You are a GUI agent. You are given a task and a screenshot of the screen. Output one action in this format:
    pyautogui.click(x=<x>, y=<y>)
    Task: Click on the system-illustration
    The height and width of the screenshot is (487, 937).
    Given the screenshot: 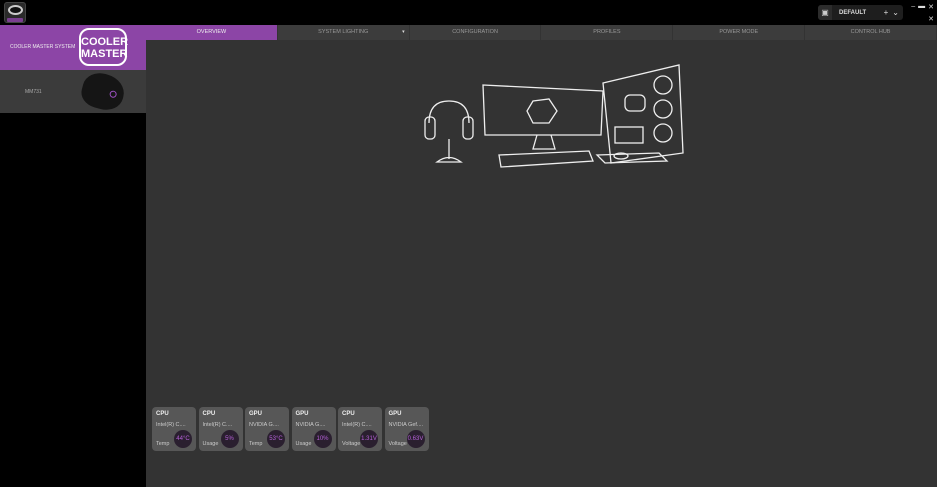 What is the action you would take?
    pyautogui.click(x=554, y=116)
    